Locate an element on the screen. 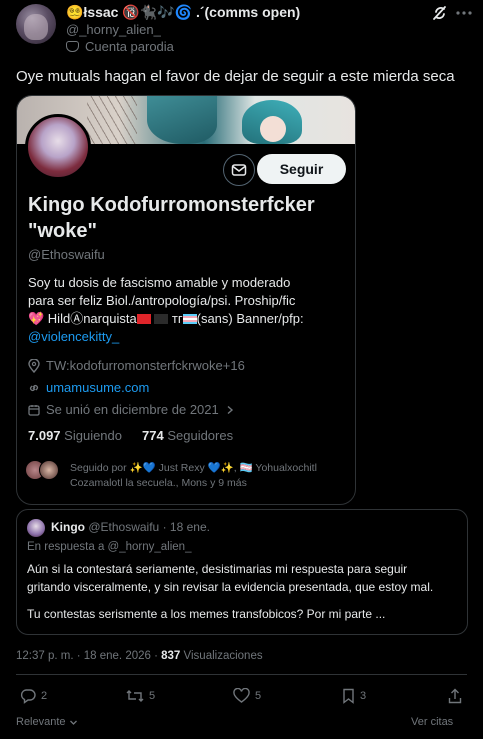 The height and width of the screenshot is (739, 483). bio-link: @violencekitty_ is located at coordinates (188, 337).